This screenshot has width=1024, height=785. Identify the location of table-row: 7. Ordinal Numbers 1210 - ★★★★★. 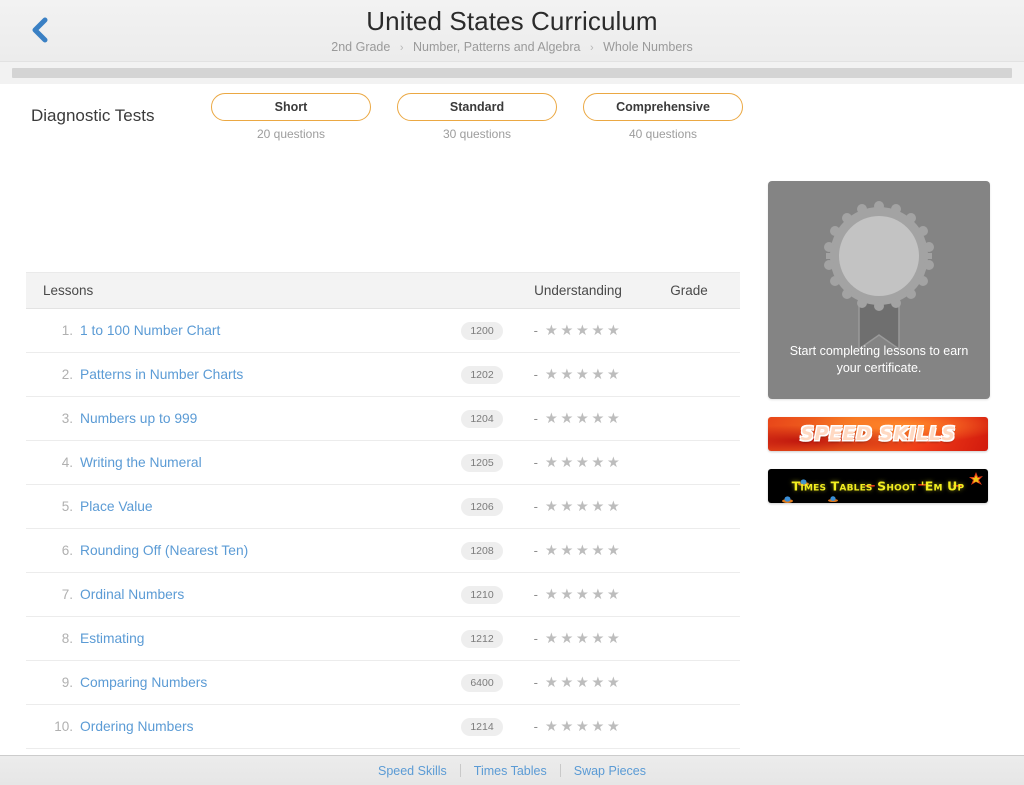
(383, 594).